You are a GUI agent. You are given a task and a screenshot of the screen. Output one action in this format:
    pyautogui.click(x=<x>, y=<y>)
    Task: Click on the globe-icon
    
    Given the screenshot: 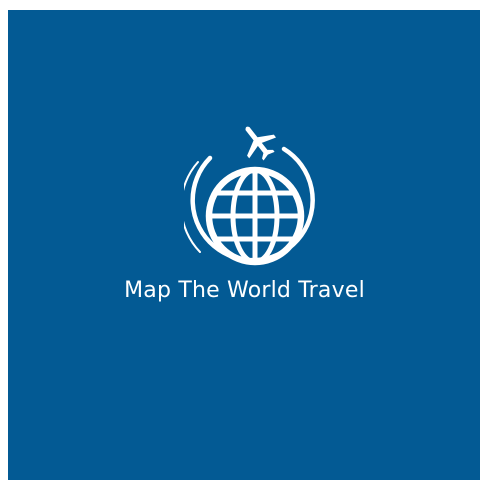 What is the action you would take?
    pyautogui.click(x=255, y=216)
    